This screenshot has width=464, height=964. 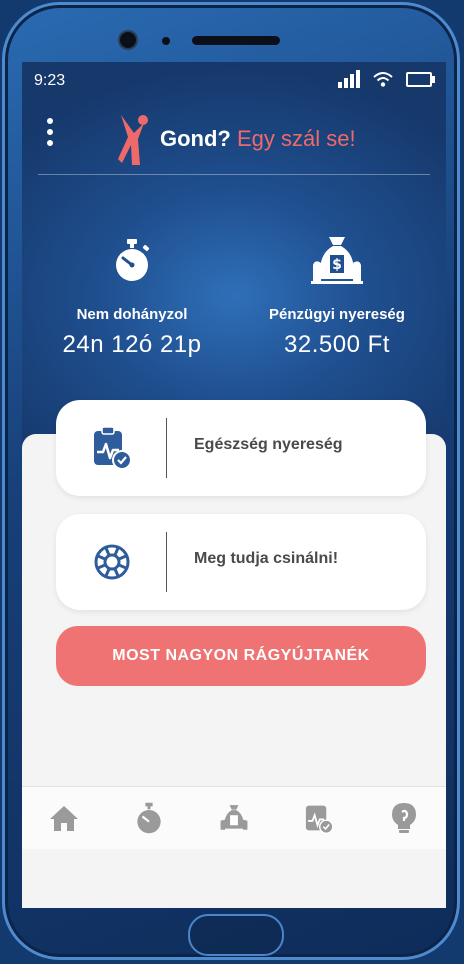 I want to click on nav-savings, so click(x=234, y=818).